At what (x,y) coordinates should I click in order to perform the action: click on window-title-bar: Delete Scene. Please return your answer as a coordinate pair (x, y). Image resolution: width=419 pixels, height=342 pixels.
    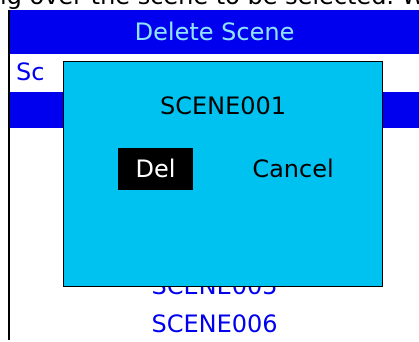
    Looking at the image, I should click on (214, 32).